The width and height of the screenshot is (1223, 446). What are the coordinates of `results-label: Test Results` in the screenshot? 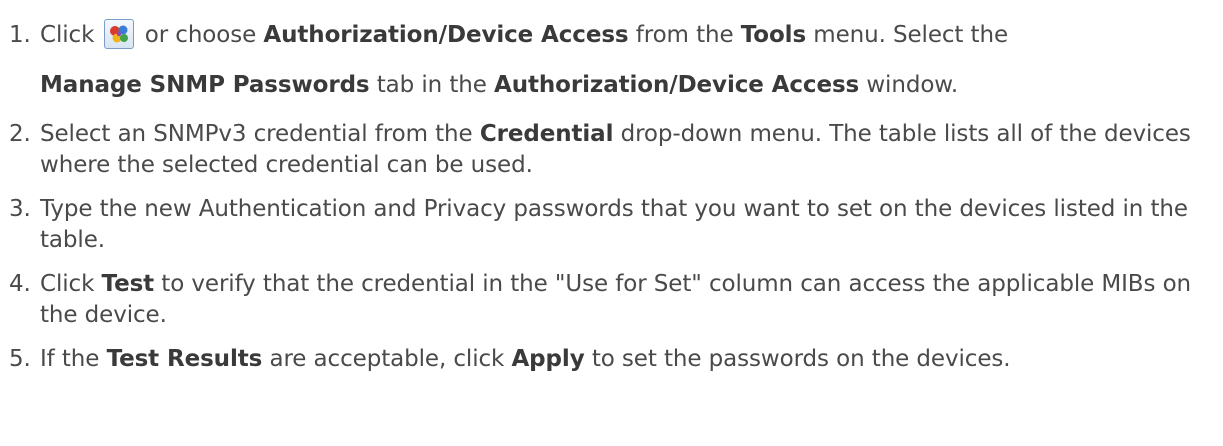 It's located at (184, 359).